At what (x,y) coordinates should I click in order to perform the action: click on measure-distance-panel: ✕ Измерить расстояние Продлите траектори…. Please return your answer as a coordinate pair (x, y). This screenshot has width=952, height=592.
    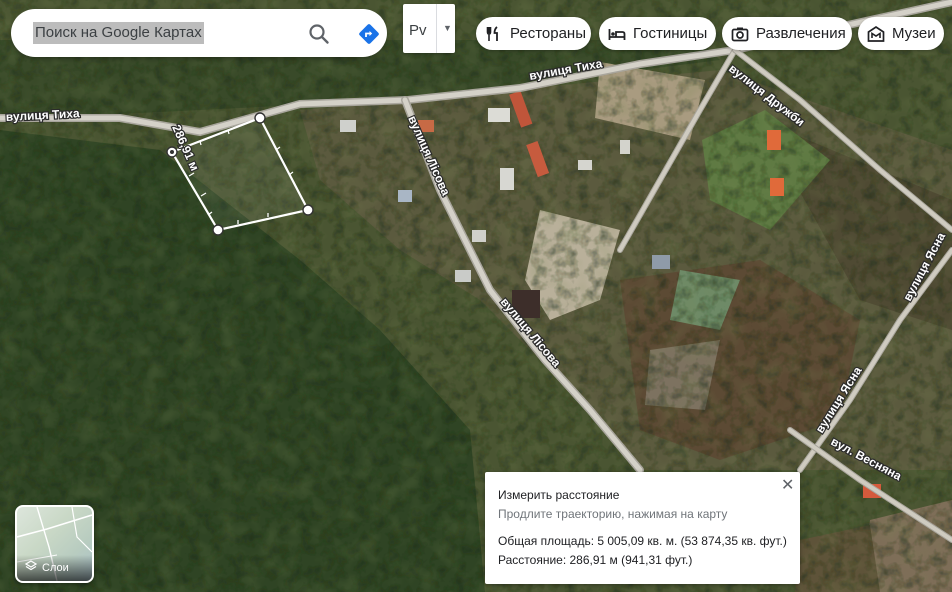
    Looking at the image, I should click on (642, 528).